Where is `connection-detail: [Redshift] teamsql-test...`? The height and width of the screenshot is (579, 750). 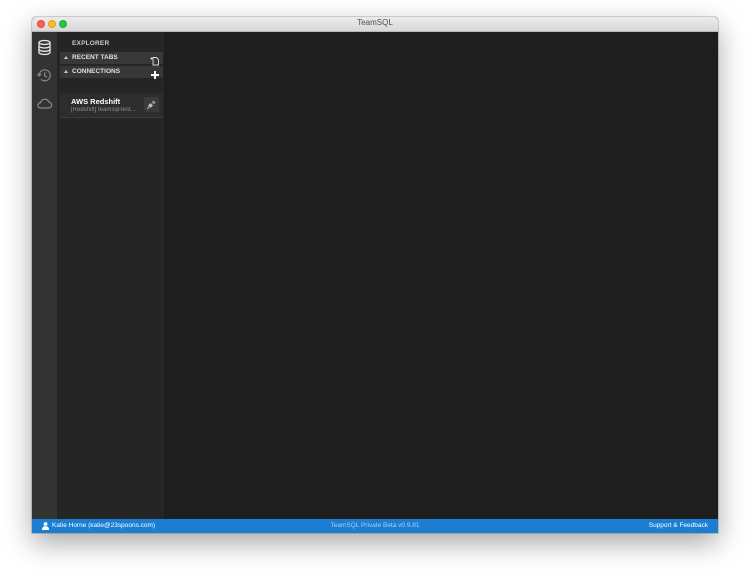 connection-detail: [Redshift] teamsql-test... is located at coordinates (103, 110).